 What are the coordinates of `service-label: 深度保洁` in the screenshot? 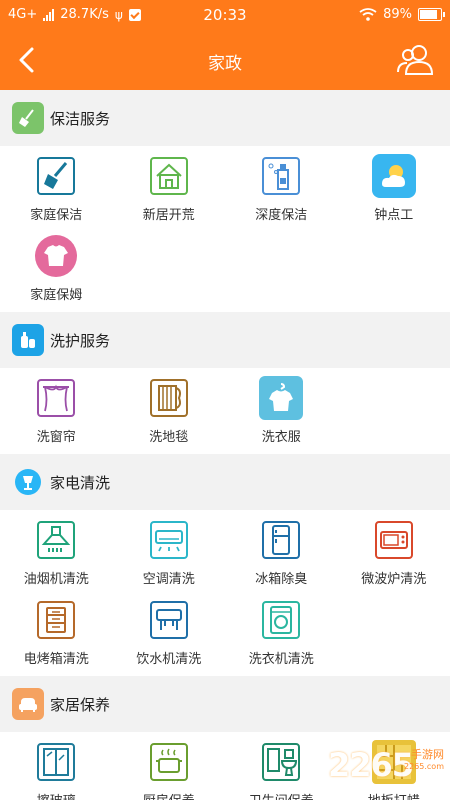 It's located at (281, 215).